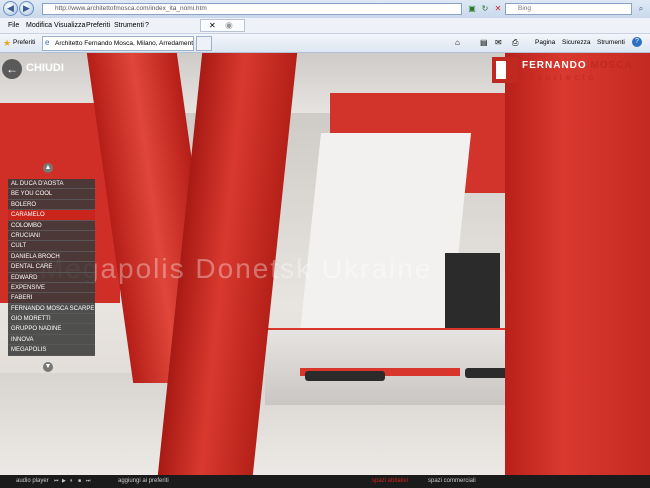 The width and height of the screenshot is (650, 488). I want to click on display-counter, so click(396, 366).